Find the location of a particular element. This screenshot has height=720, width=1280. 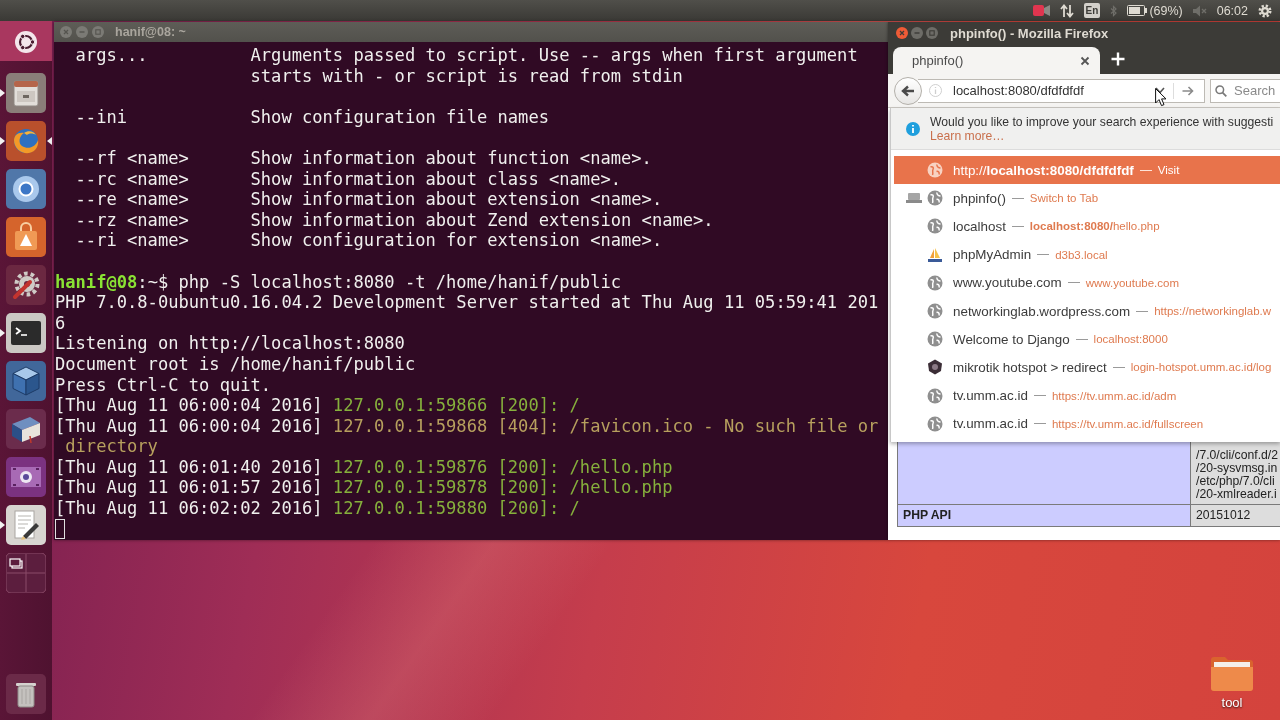

suggestion-title: networkinglab.wordpress.com is located at coordinates (1042, 311).